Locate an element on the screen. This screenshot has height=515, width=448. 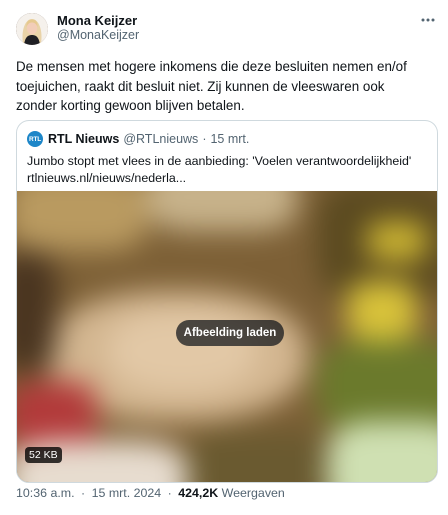
author-handle: @MonaKeijzer is located at coordinates (98, 35).